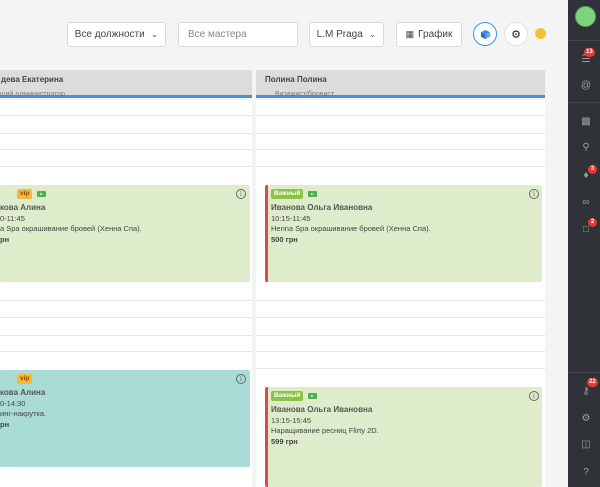 This screenshot has height=487, width=600. Describe the element at coordinates (592, 222) in the screenshot. I see `notification-badge: 2` at that location.